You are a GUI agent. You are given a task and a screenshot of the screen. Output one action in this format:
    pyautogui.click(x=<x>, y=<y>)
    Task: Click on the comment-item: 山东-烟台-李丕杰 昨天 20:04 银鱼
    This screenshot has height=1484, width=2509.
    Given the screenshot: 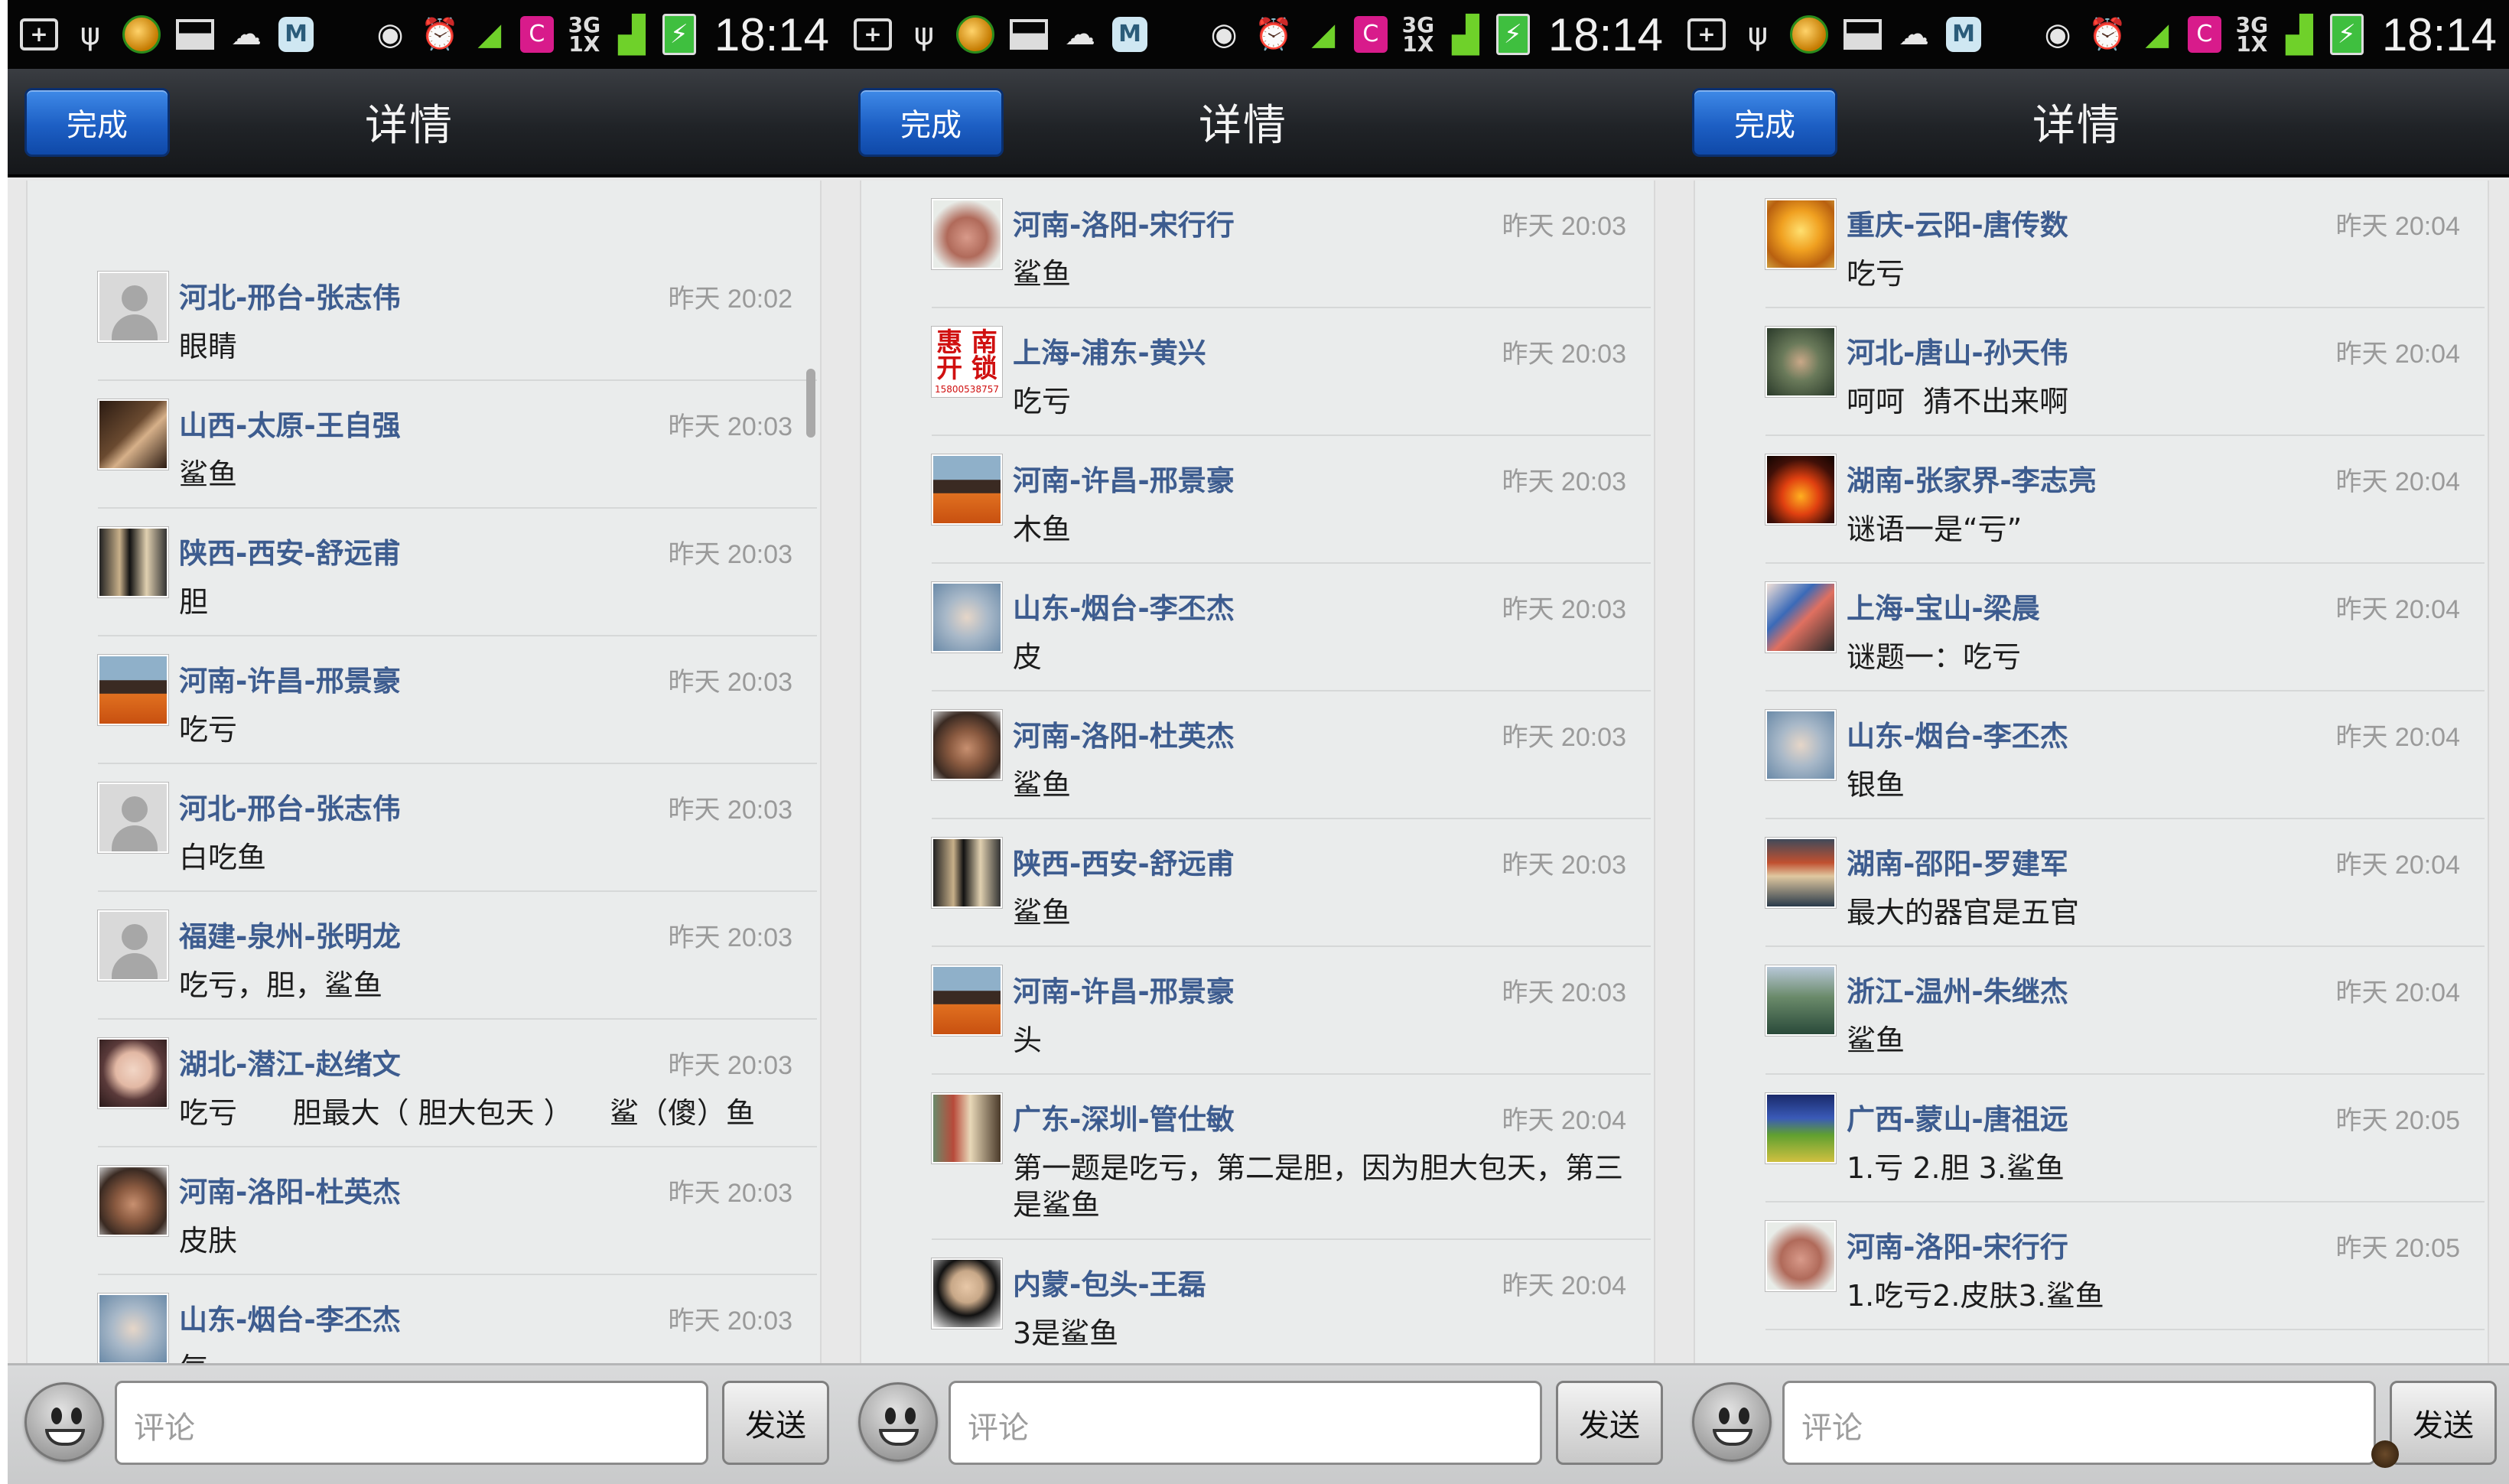 What is the action you would take?
    pyautogui.click(x=2125, y=755)
    